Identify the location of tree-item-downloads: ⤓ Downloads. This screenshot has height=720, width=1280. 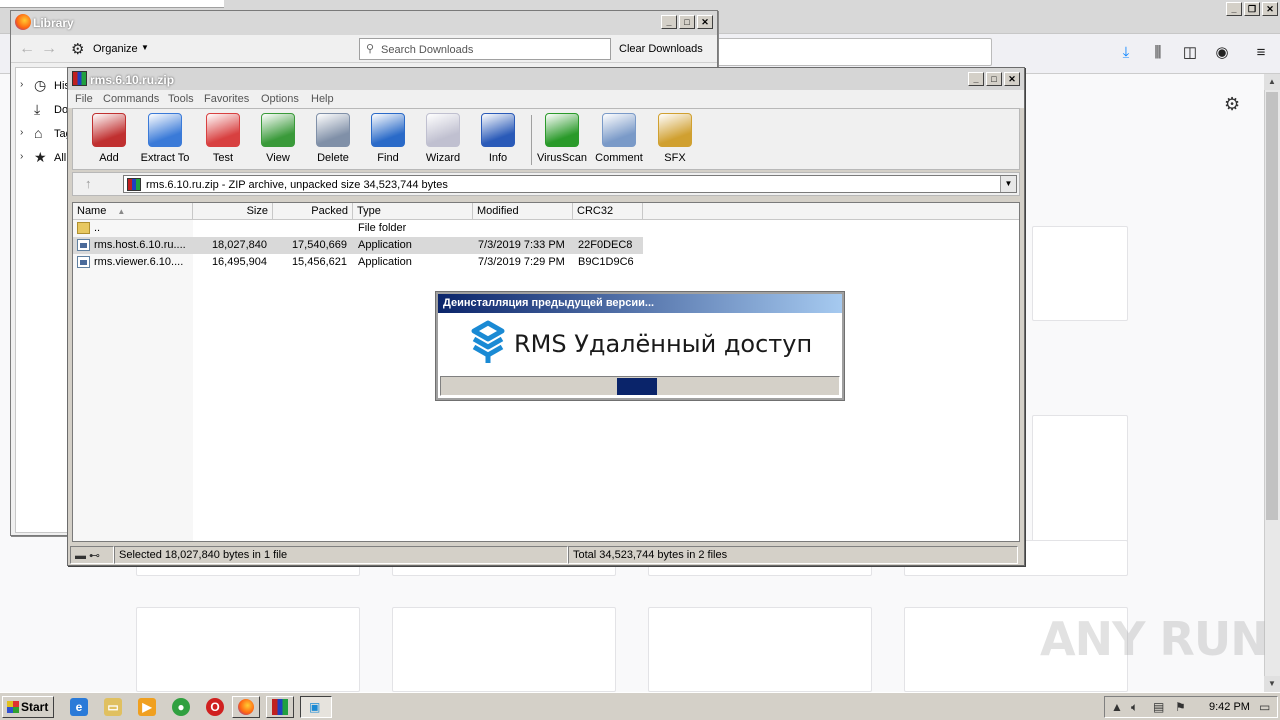
(43, 110).